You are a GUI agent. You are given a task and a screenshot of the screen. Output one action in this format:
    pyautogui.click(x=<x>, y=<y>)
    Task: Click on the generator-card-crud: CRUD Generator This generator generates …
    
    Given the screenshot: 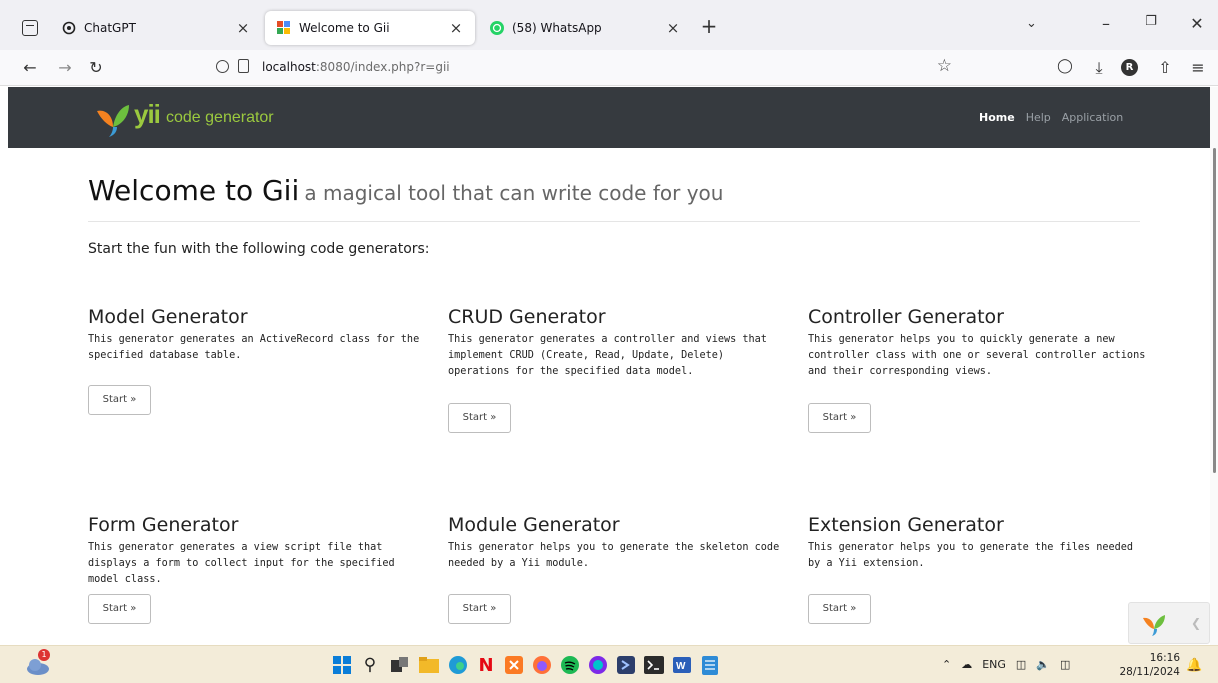 What is the action you would take?
    pyautogui.click(x=618, y=369)
    